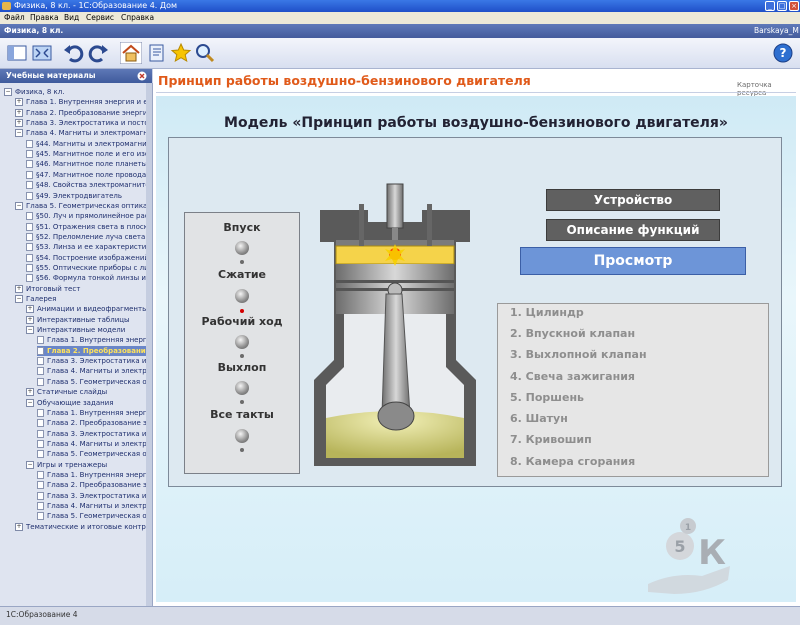 The height and width of the screenshot is (625, 800). Describe the element at coordinates (86, 185) in the screenshot. I see `tree-item: §48. Свойства электромагнитов` at that location.